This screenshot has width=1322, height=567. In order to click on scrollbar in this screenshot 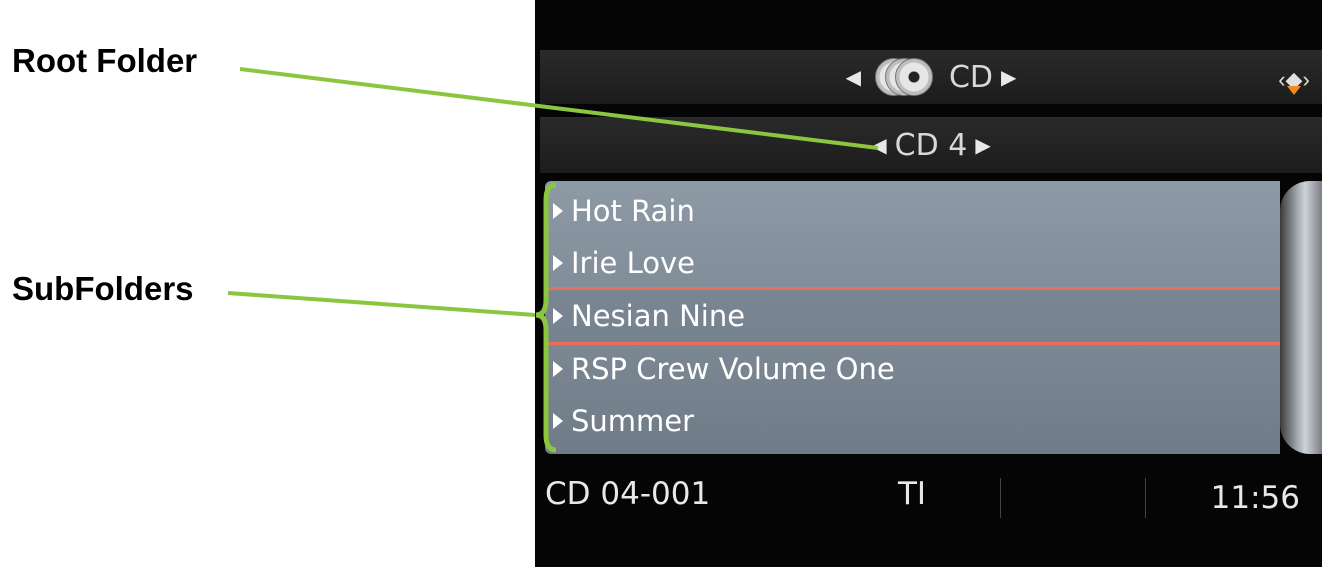, I will do `click(1301, 317)`.